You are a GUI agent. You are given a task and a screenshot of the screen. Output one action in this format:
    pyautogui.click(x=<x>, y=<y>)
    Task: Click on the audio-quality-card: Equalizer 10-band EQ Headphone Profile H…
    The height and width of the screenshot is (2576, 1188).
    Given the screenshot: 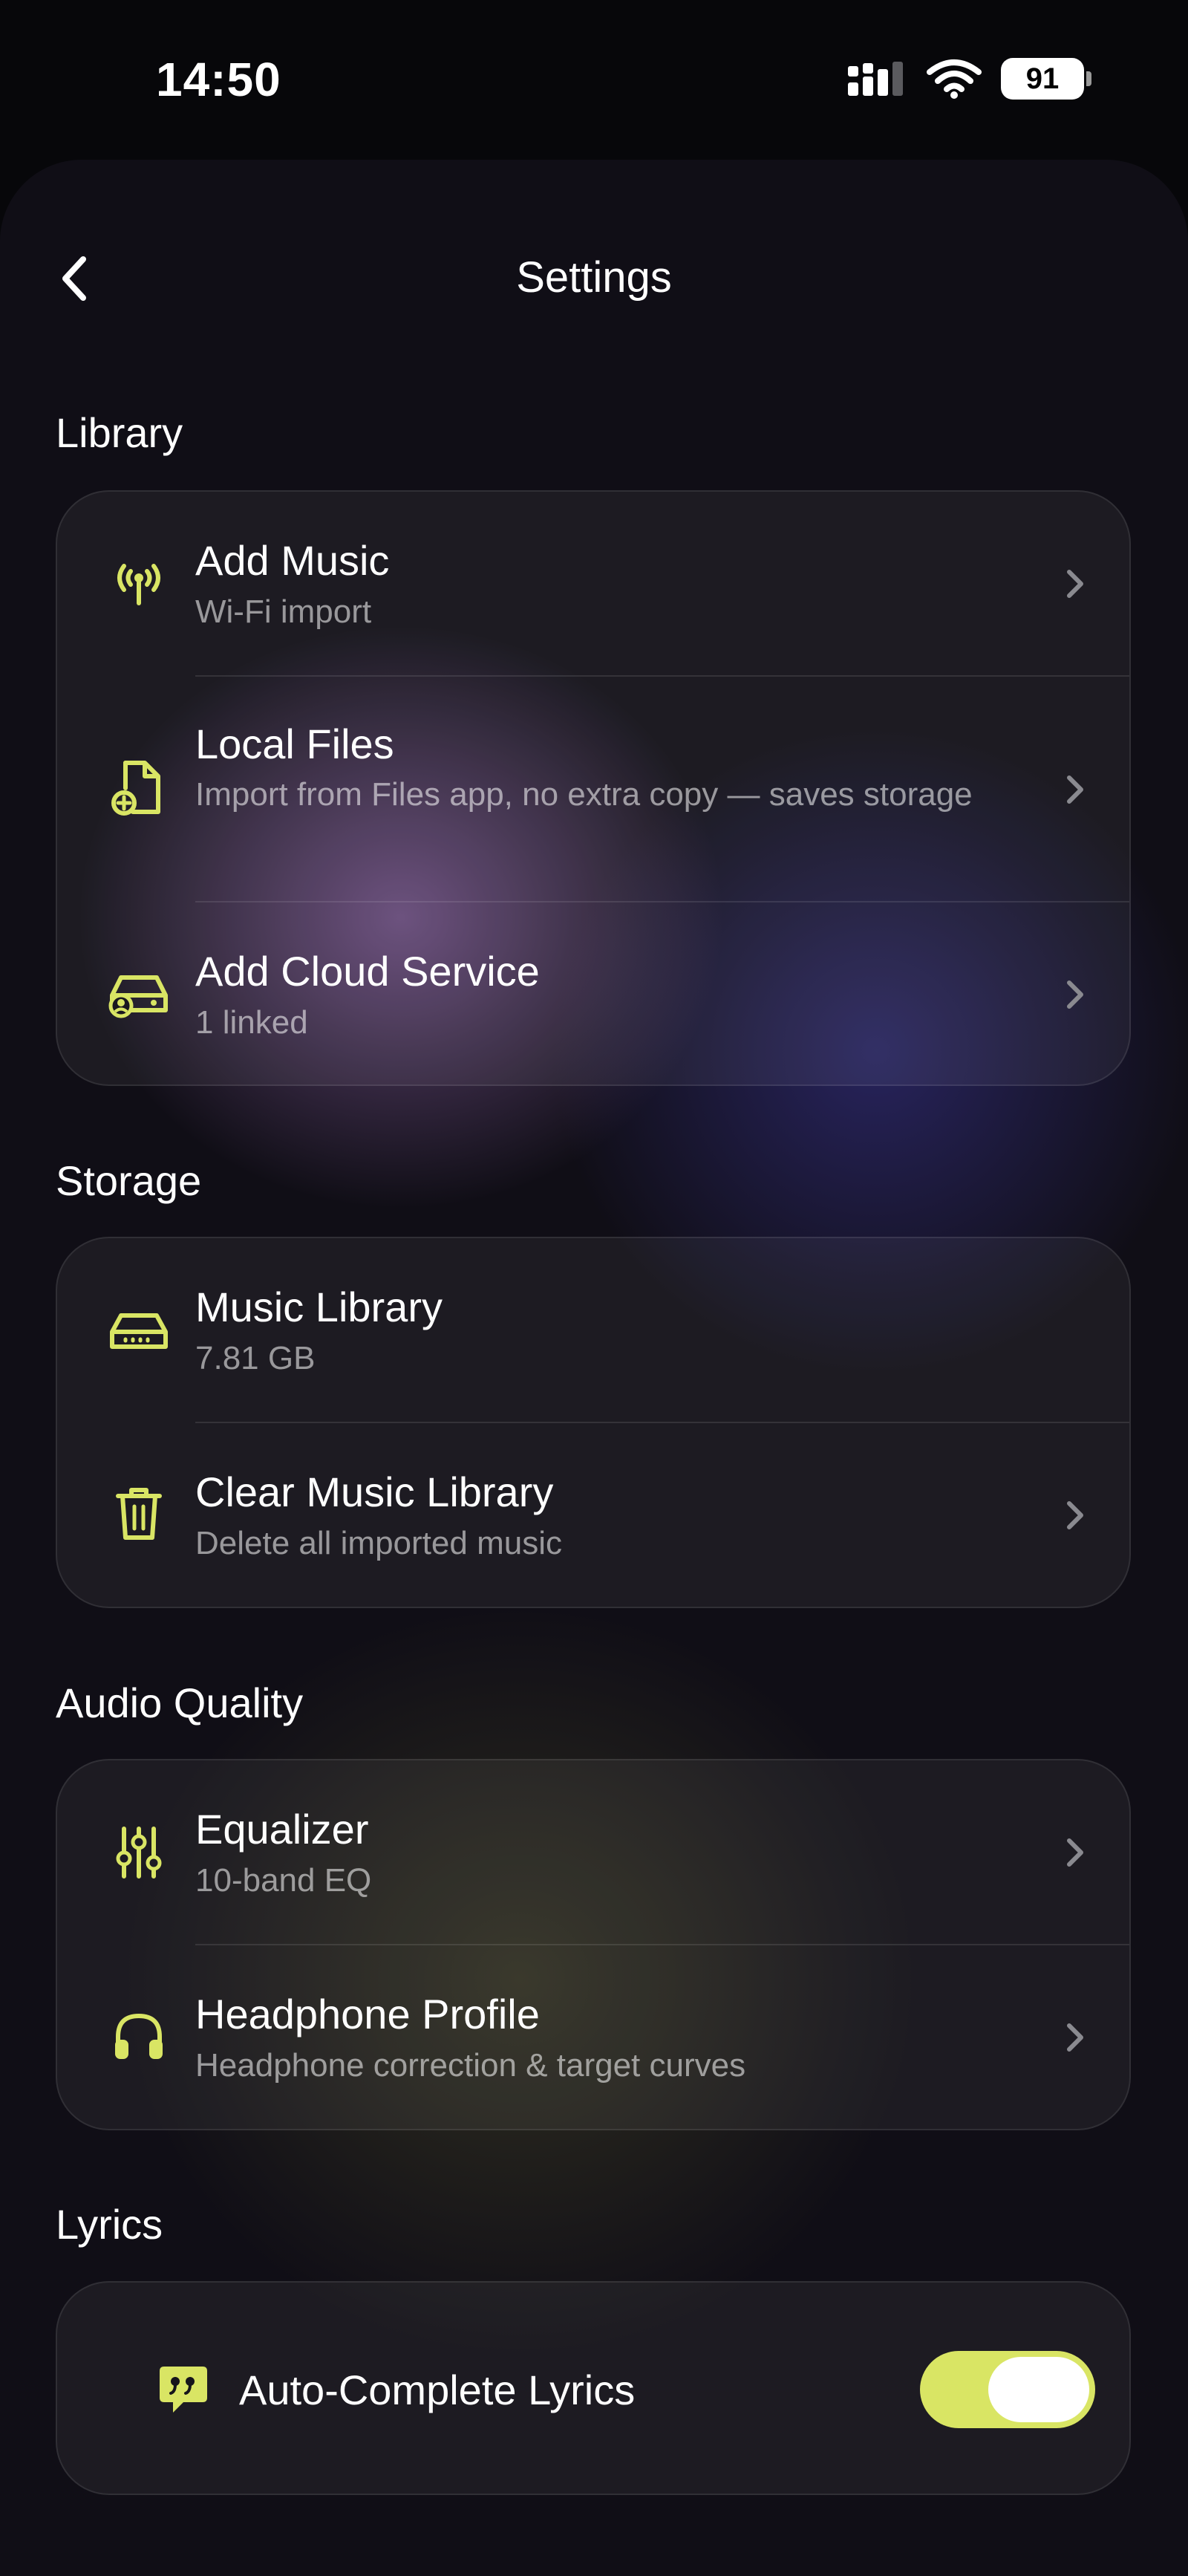 What is the action you would take?
    pyautogui.click(x=594, y=1944)
    